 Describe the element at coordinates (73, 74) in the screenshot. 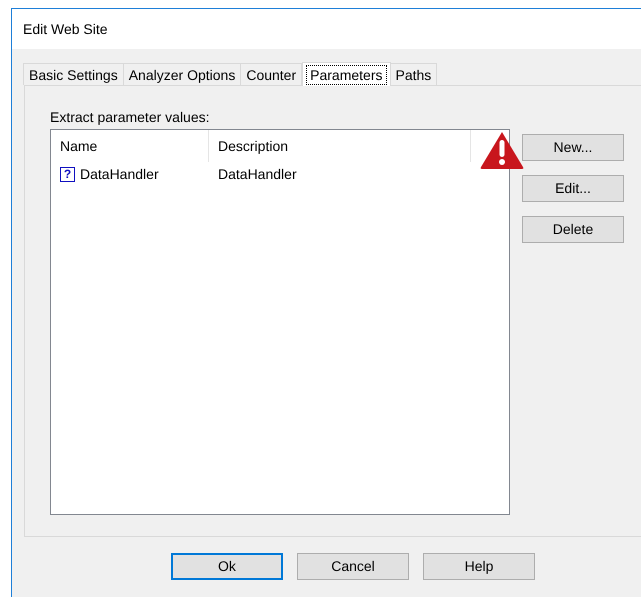

I see `tab: Basic Settings` at that location.